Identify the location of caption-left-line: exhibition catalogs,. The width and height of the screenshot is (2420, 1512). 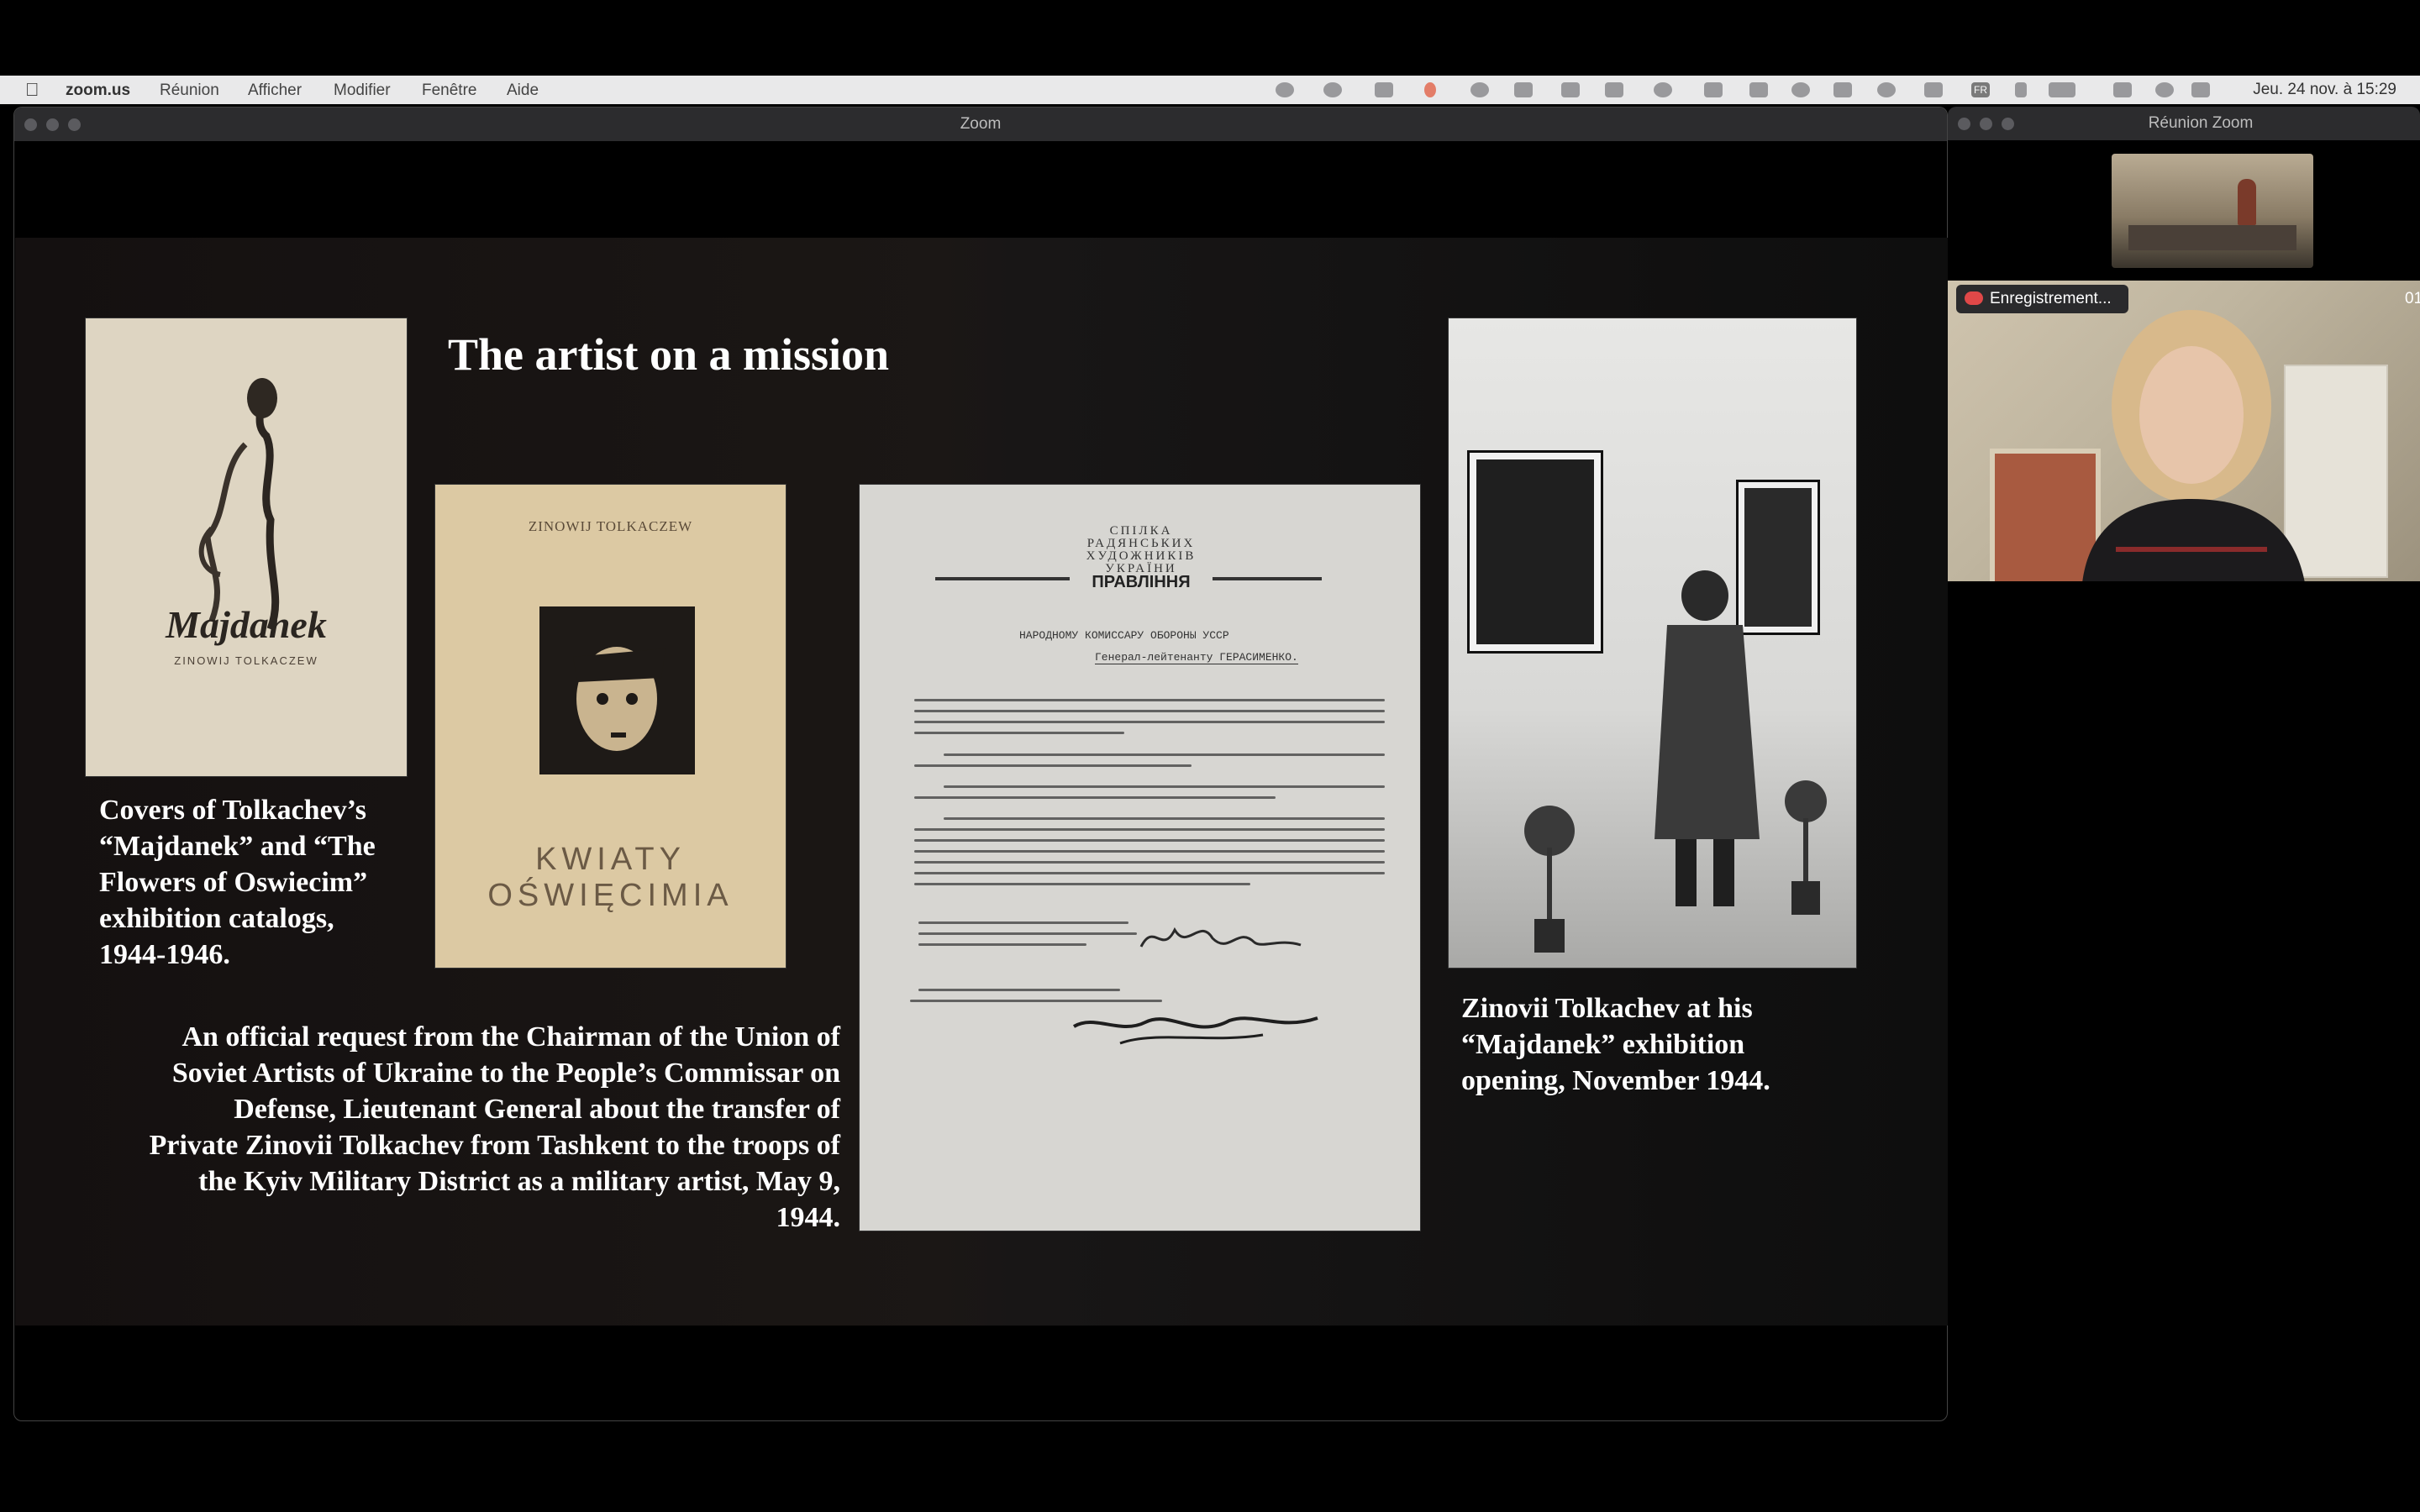
(217, 918).